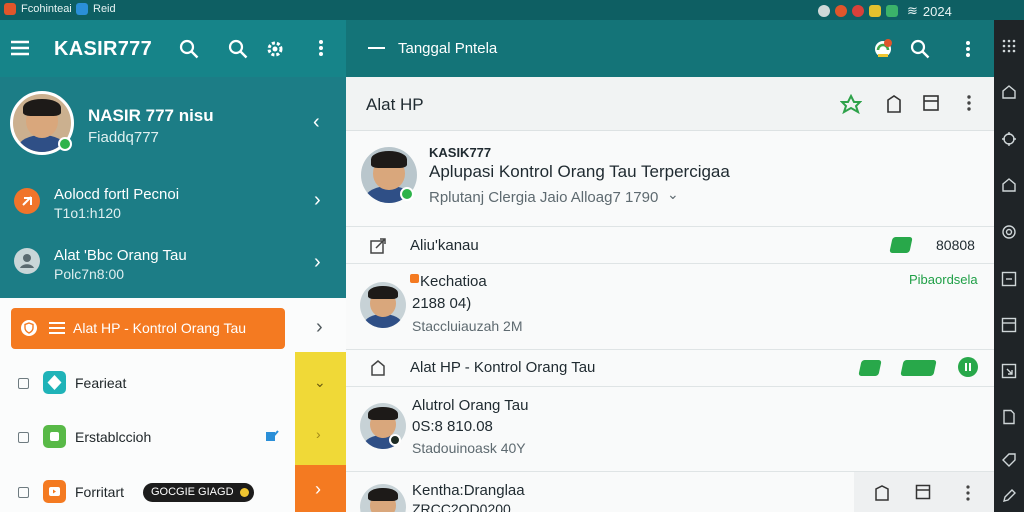 This screenshot has width=1024, height=512. I want to click on minus-icon, so click(376, 48).